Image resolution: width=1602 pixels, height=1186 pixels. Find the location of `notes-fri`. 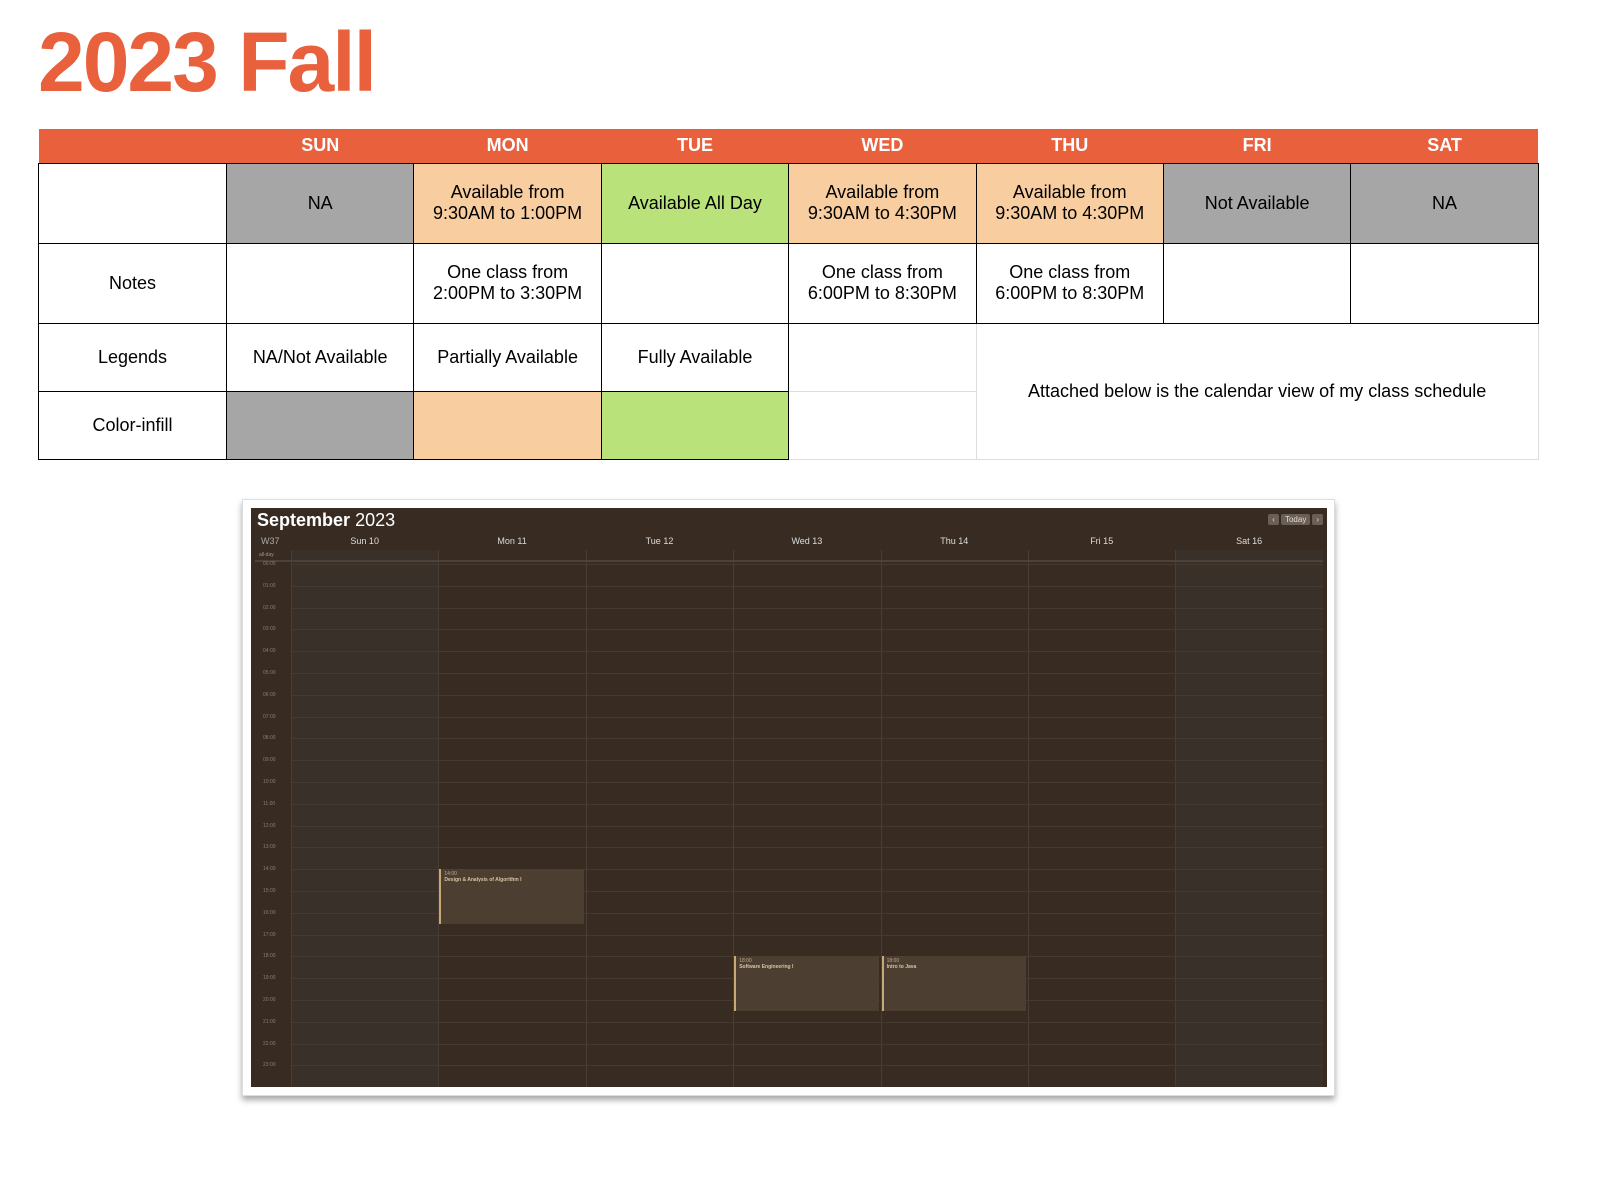

notes-fri is located at coordinates (1257, 283).